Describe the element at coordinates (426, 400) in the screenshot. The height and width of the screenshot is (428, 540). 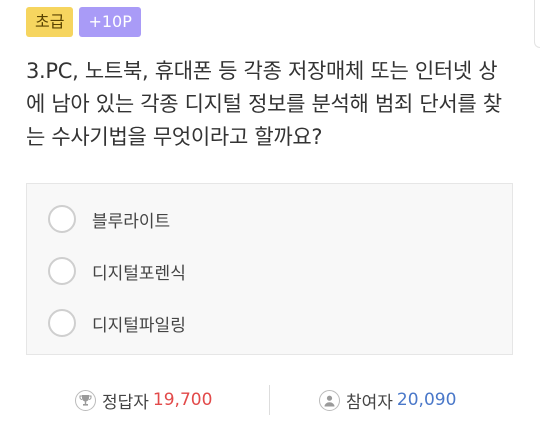
I see `participants-count: 20,090` at that location.